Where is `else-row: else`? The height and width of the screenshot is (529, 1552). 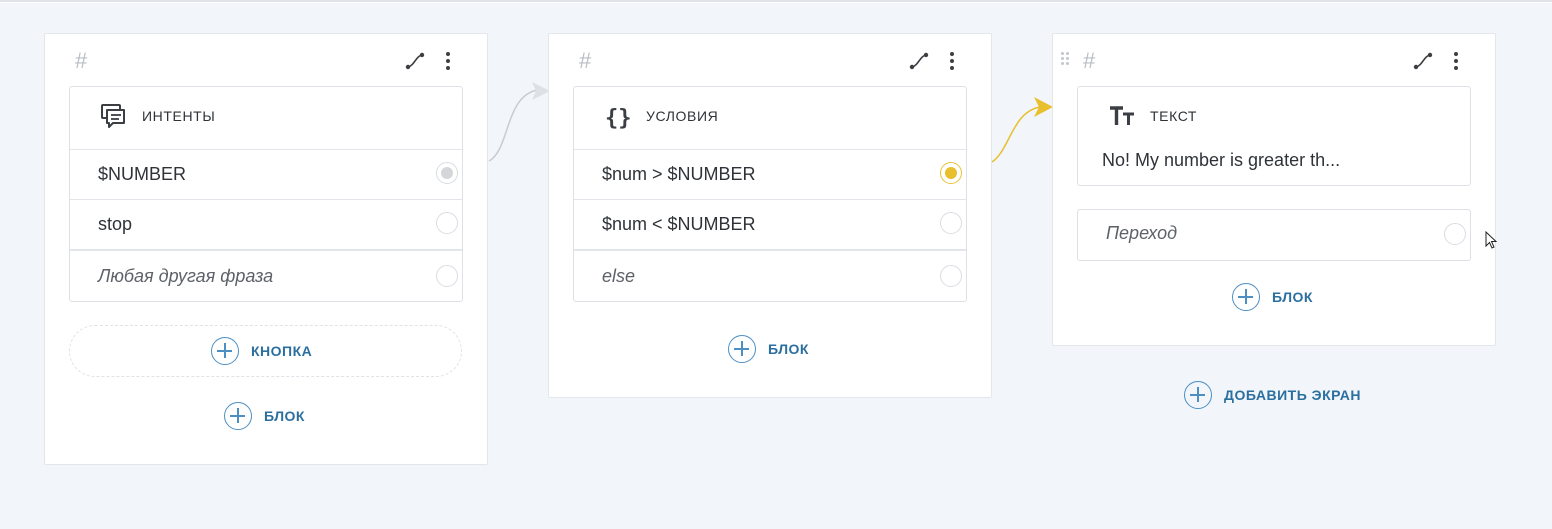
else-row: else is located at coordinates (770, 275).